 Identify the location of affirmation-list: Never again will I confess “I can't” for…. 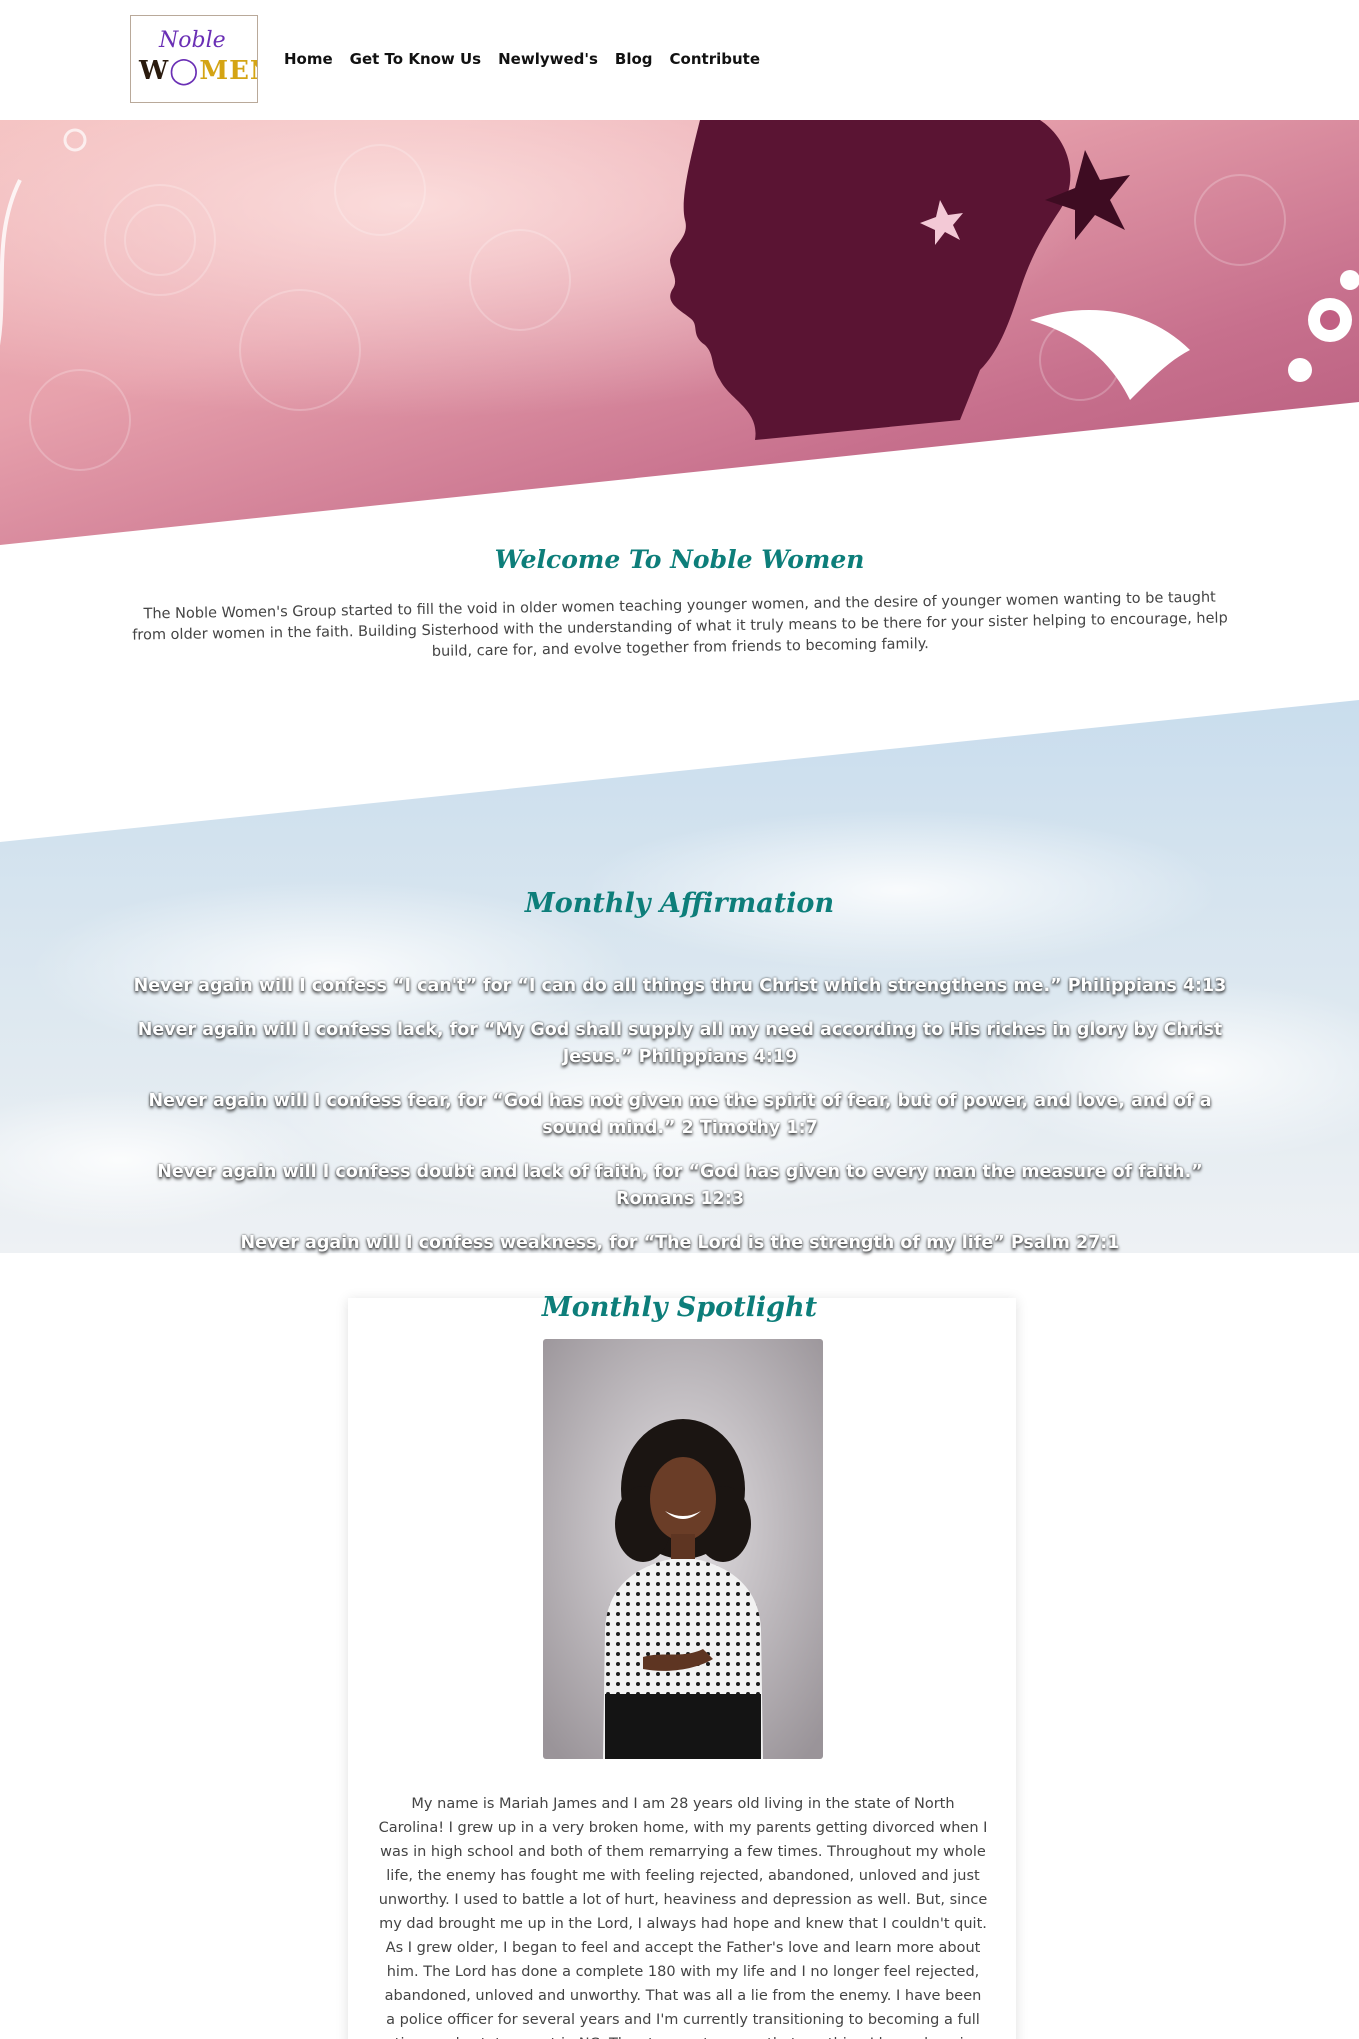
(680, 1123).